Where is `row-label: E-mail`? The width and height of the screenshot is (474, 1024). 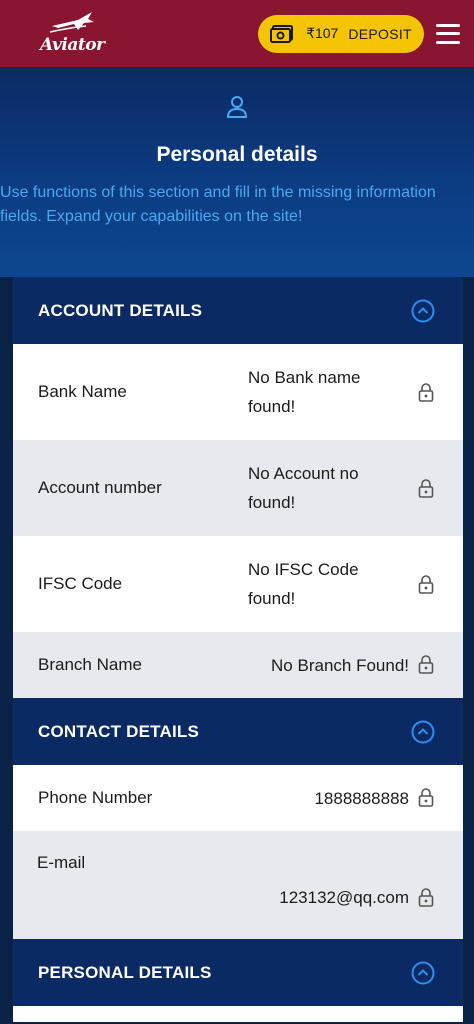 row-label: E-mail is located at coordinates (61, 862).